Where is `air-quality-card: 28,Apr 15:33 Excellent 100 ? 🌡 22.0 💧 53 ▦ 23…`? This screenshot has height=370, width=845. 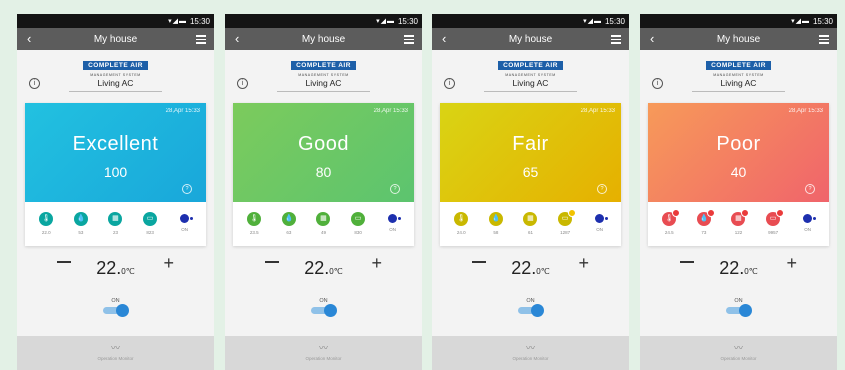 air-quality-card: 28,Apr 15:33 Excellent 100 ? 🌡 22.0 💧 53 ▦ 23… is located at coordinates (115, 174).